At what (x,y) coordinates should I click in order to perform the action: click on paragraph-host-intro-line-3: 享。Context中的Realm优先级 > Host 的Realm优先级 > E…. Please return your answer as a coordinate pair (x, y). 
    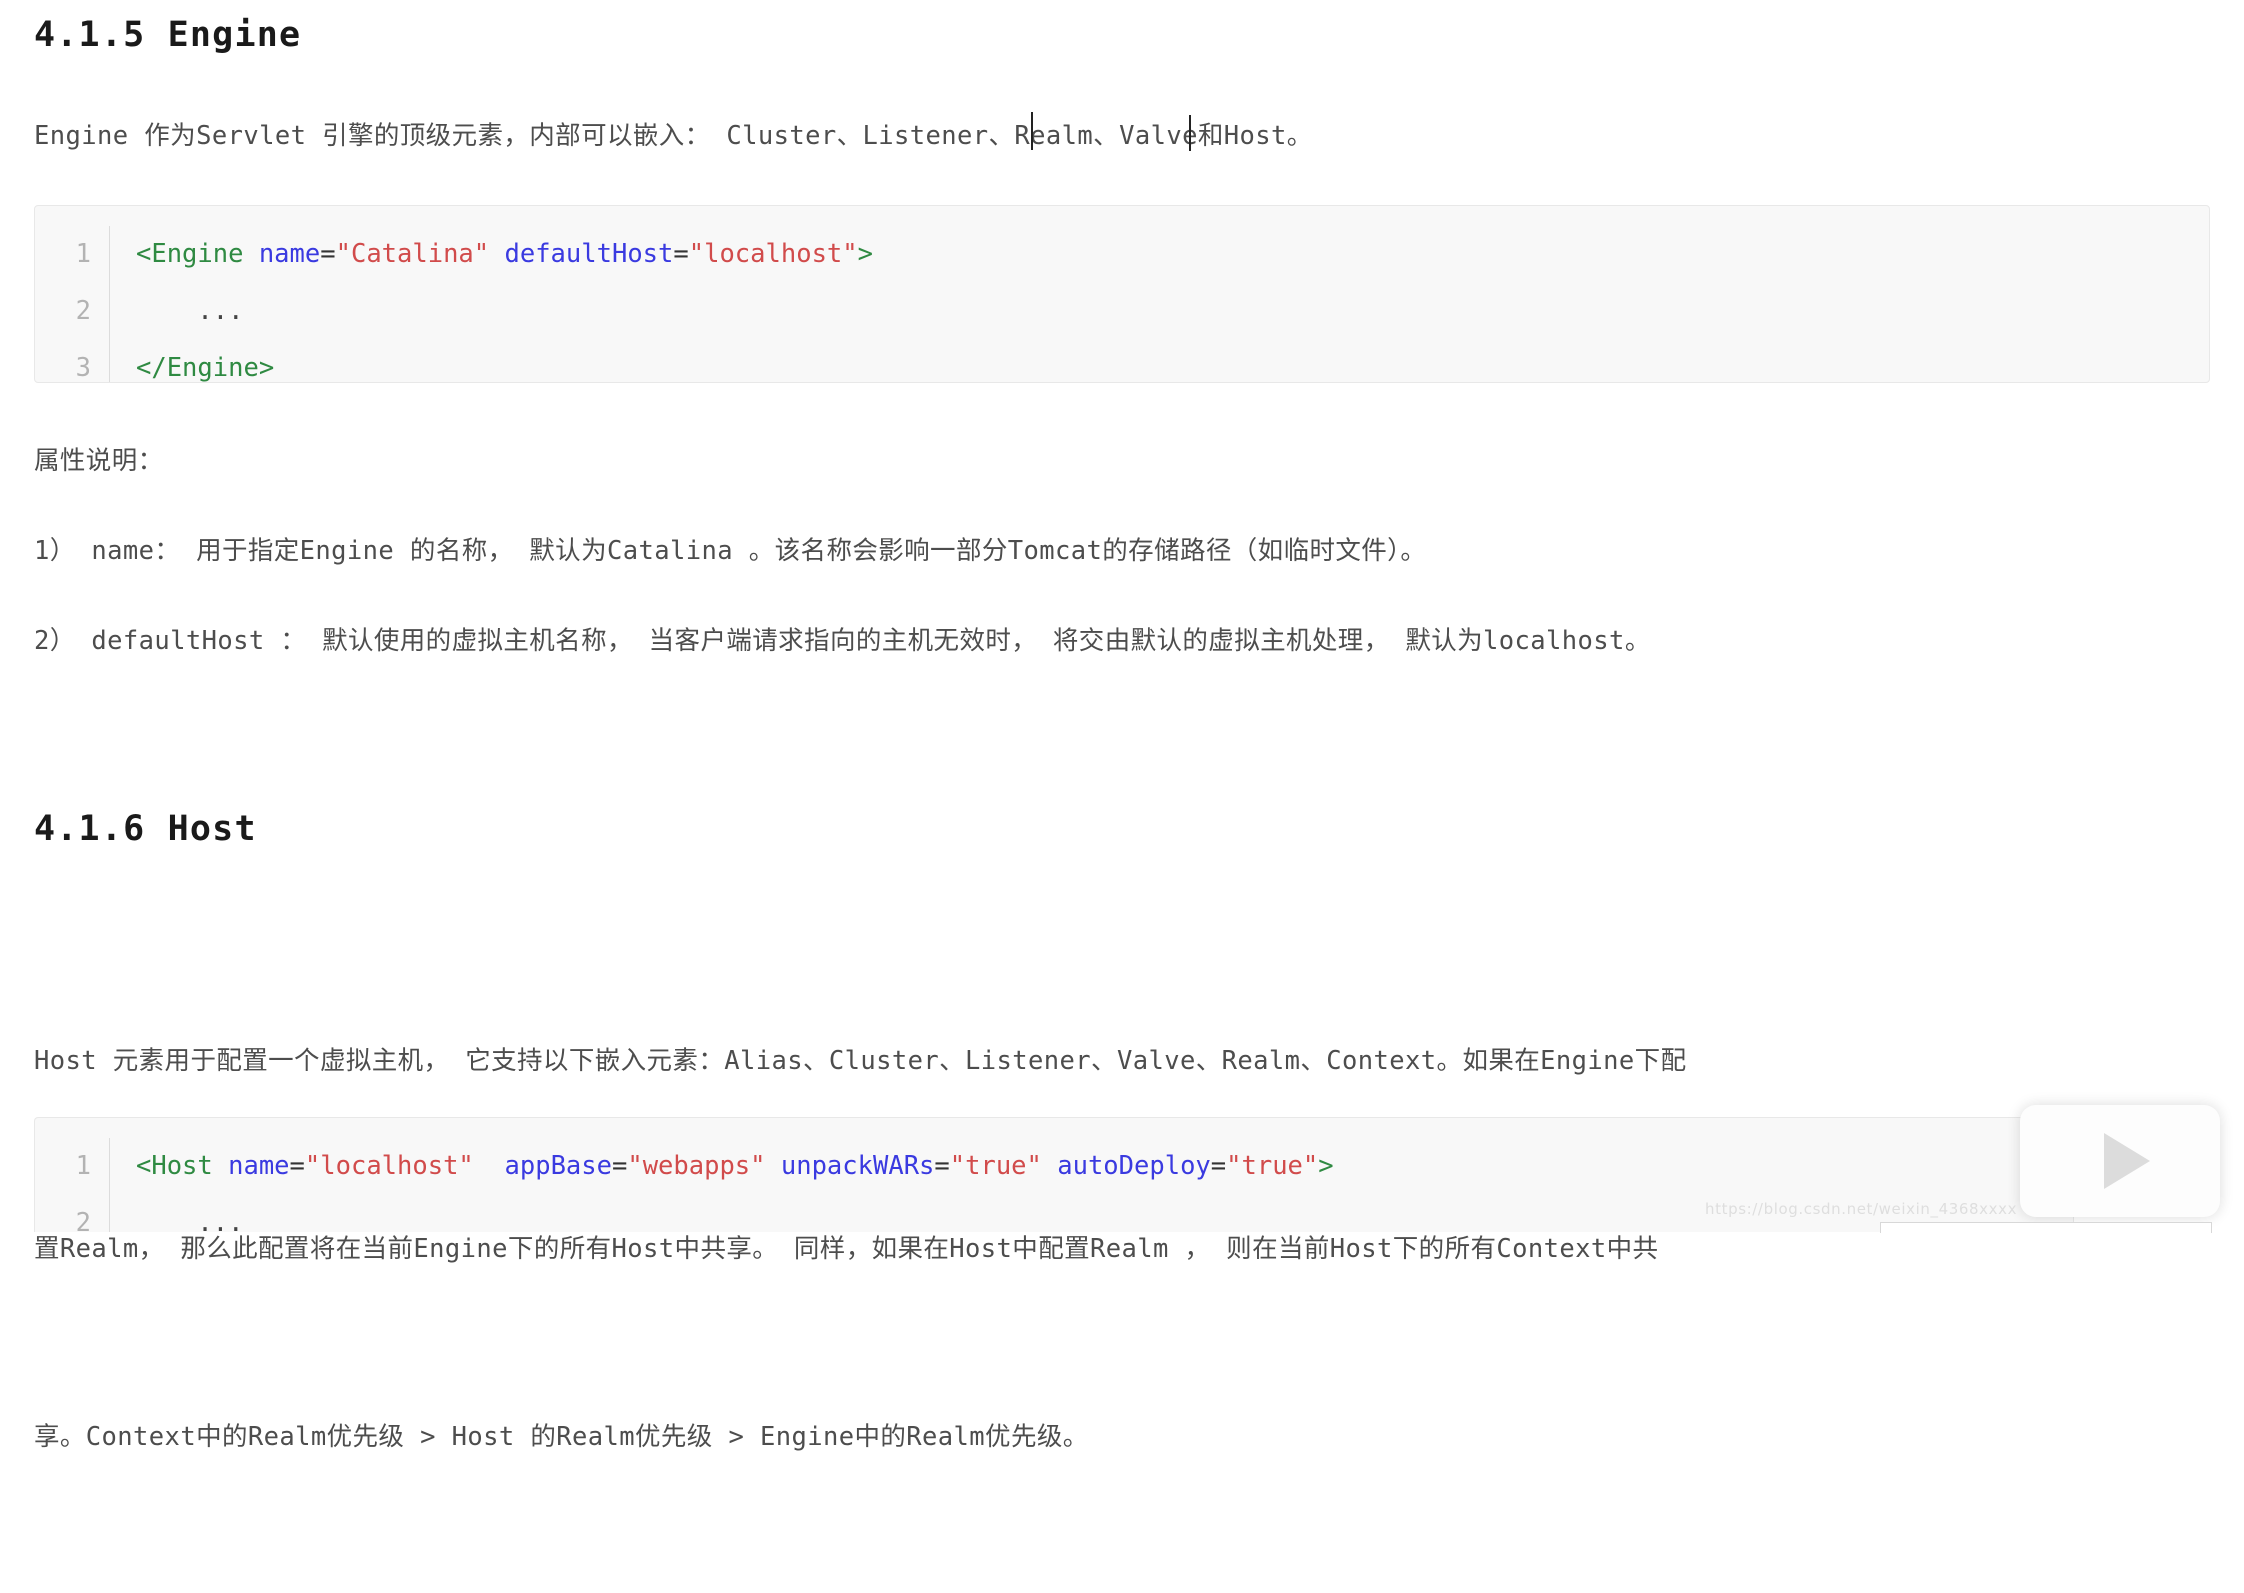
    Looking at the image, I should click on (561, 1437).